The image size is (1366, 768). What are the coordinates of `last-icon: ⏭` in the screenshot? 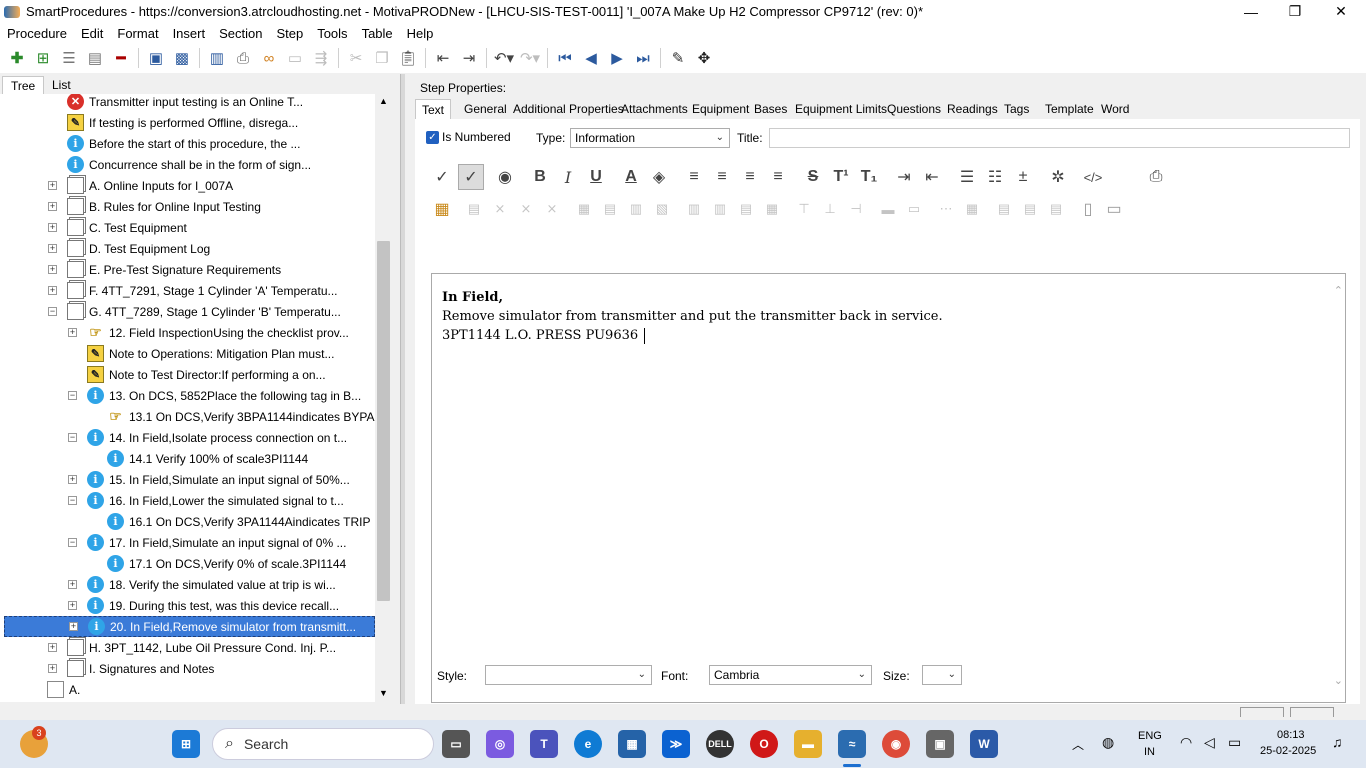 It's located at (643, 58).